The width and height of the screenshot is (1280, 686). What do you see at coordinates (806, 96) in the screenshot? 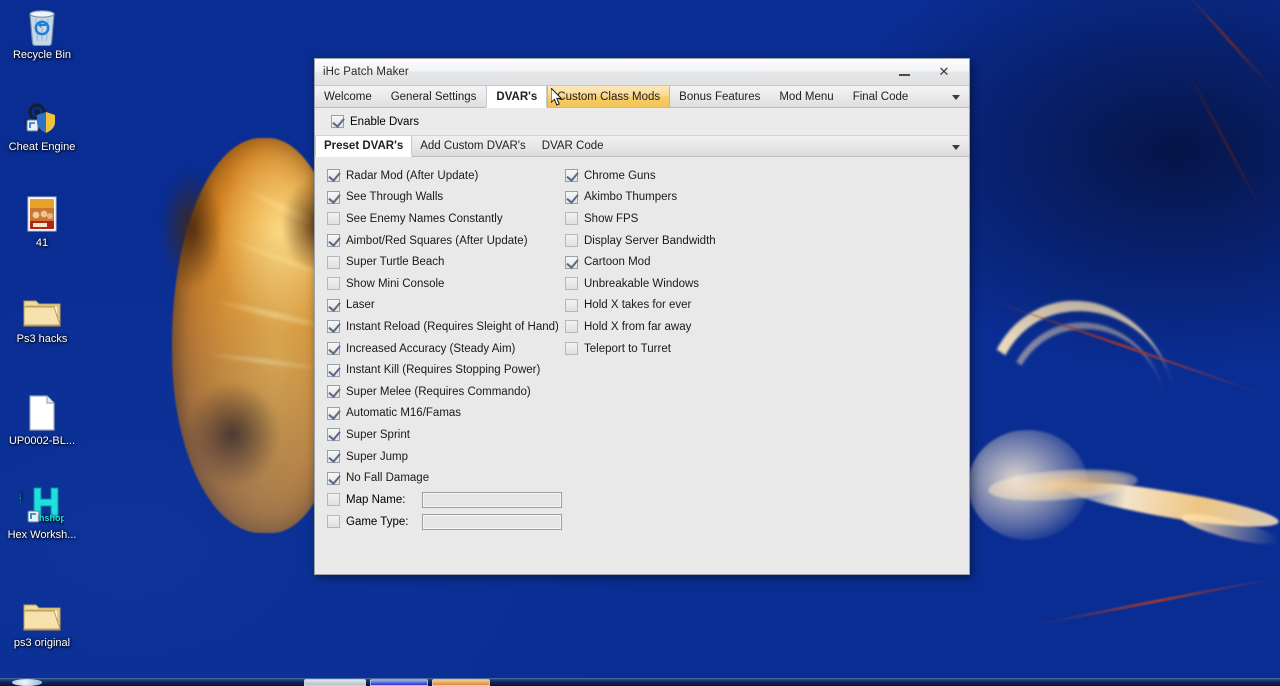
I see `tab-mod-menu: Mod Menu` at bounding box center [806, 96].